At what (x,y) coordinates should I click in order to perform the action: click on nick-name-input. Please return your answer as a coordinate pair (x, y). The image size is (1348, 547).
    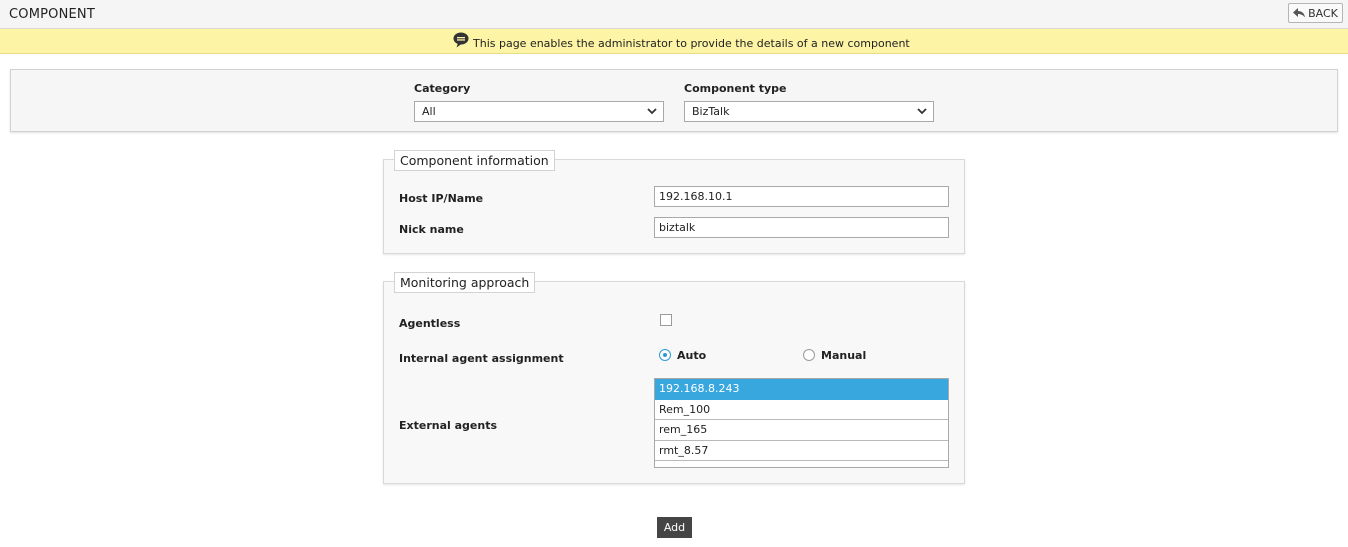
    Looking at the image, I should click on (801, 227).